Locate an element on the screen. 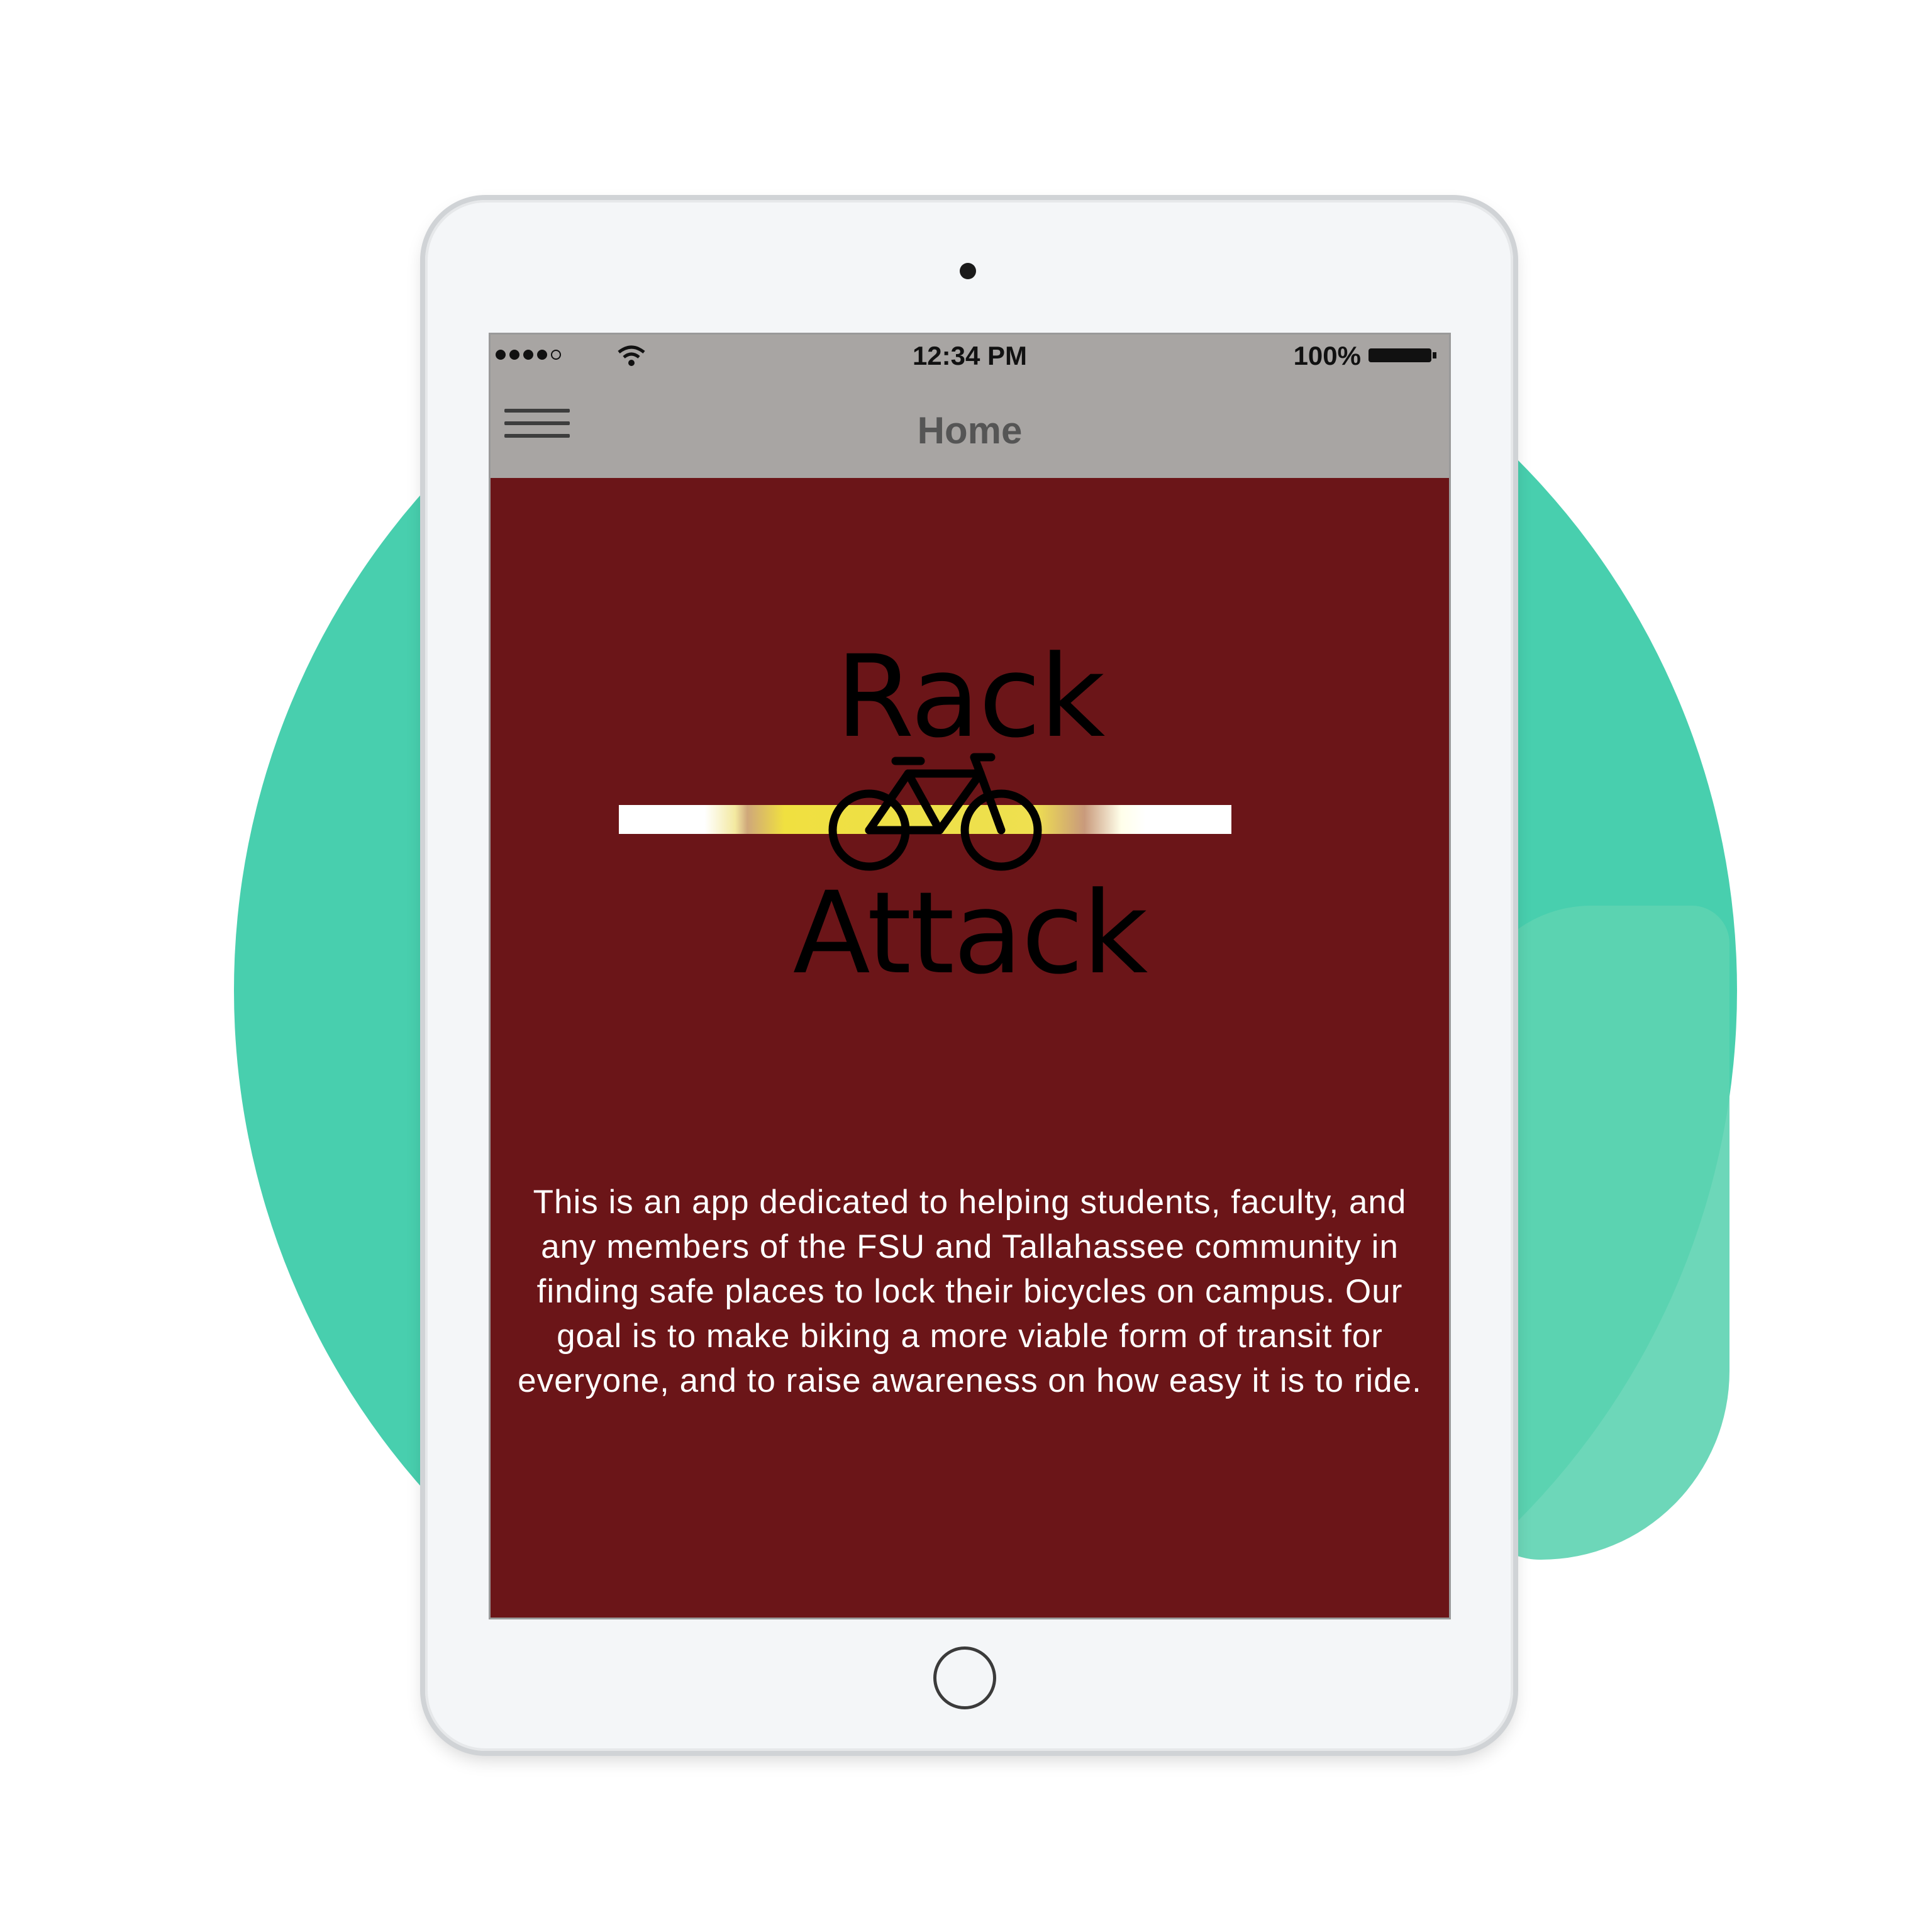 This screenshot has width=1932, height=1932. battery-icon is located at coordinates (1402, 355).